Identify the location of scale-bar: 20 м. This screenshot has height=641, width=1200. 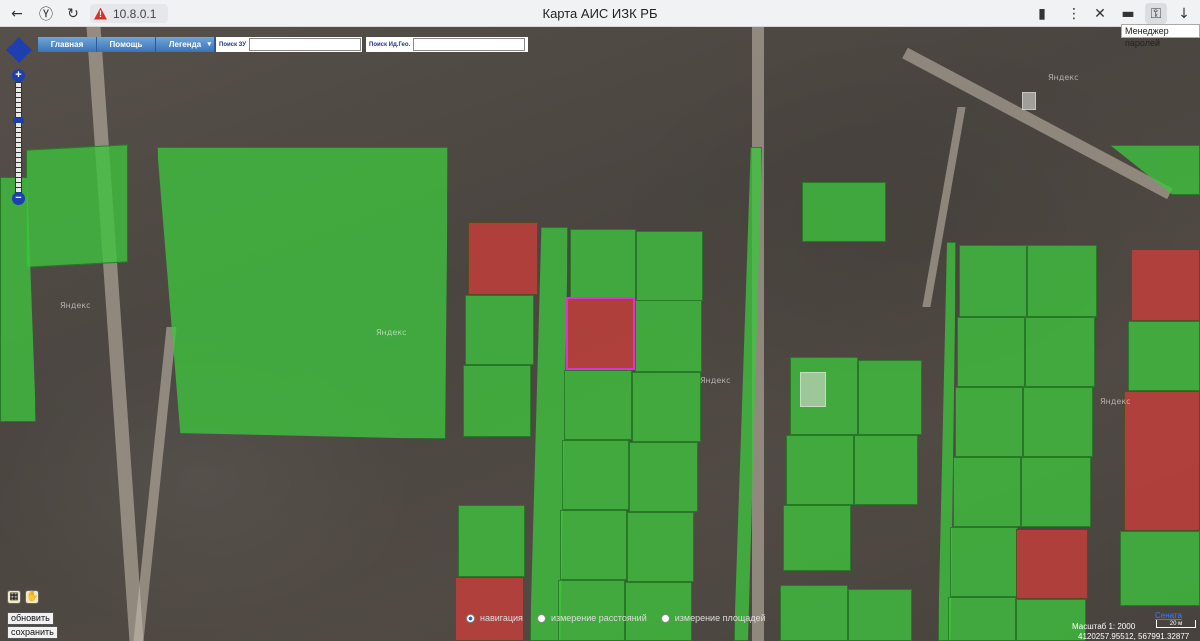
(1176, 624).